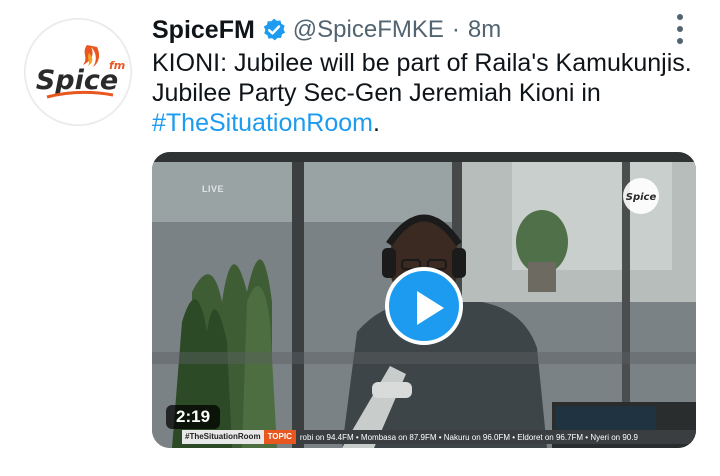  Describe the element at coordinates (376, 93) in the screenshot. I see `tweet-text-line-2: Jubilee Party Sec-Gen Jeremiah Kioni in` at that location.